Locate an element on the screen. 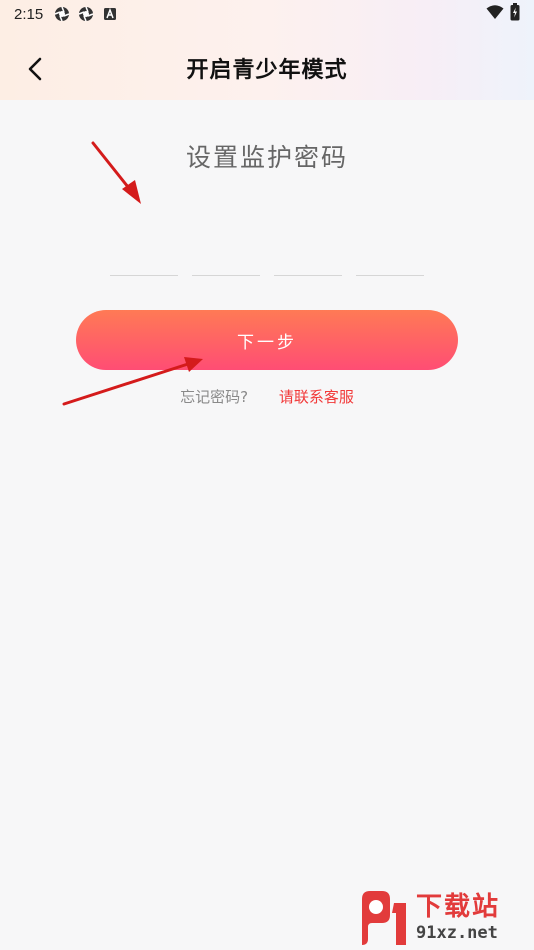 The height and width of the screenshot is (950, 534). nav-bar: 开启青少年模式 is located at coordinates (267, 68).